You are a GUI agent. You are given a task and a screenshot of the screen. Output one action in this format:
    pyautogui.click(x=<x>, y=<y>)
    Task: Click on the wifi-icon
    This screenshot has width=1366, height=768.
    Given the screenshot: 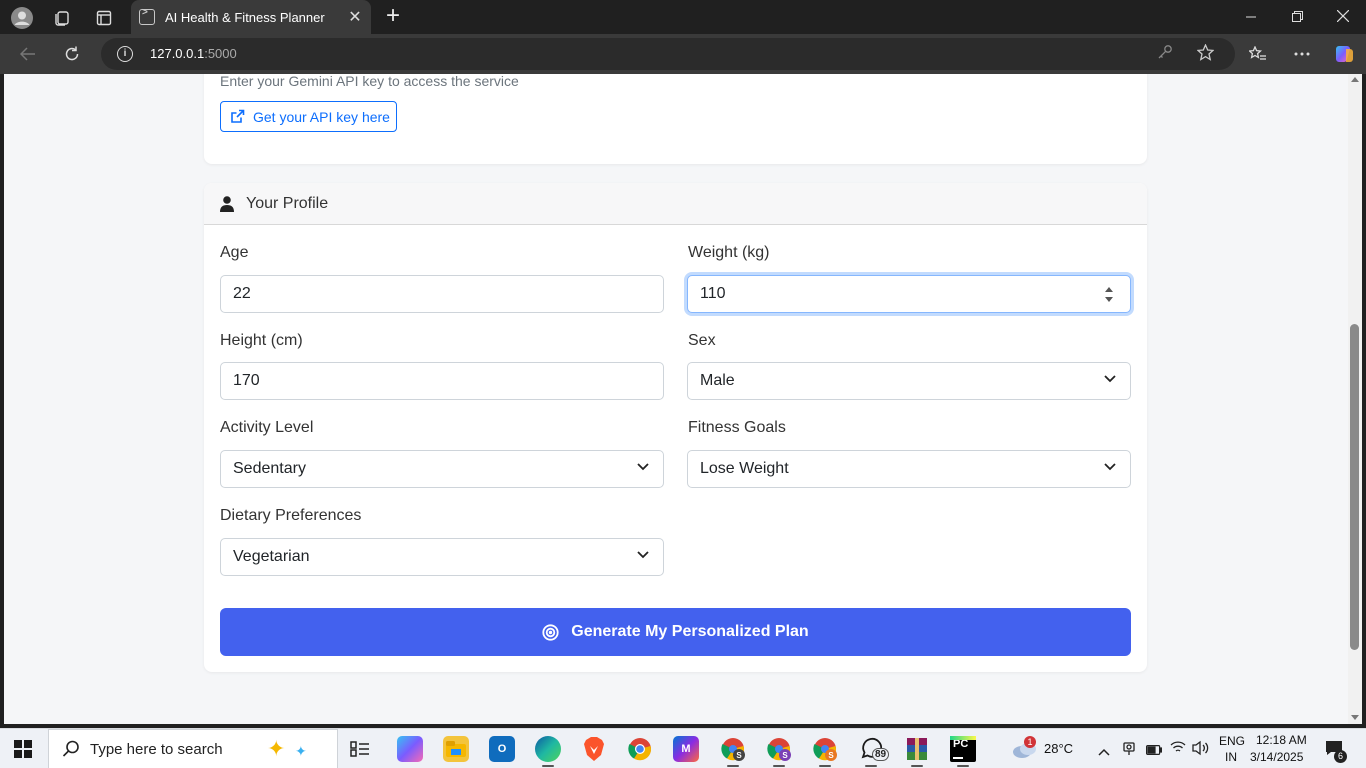 What is the action you would take?
    pyautogui.click(x=1178, y=749)
    